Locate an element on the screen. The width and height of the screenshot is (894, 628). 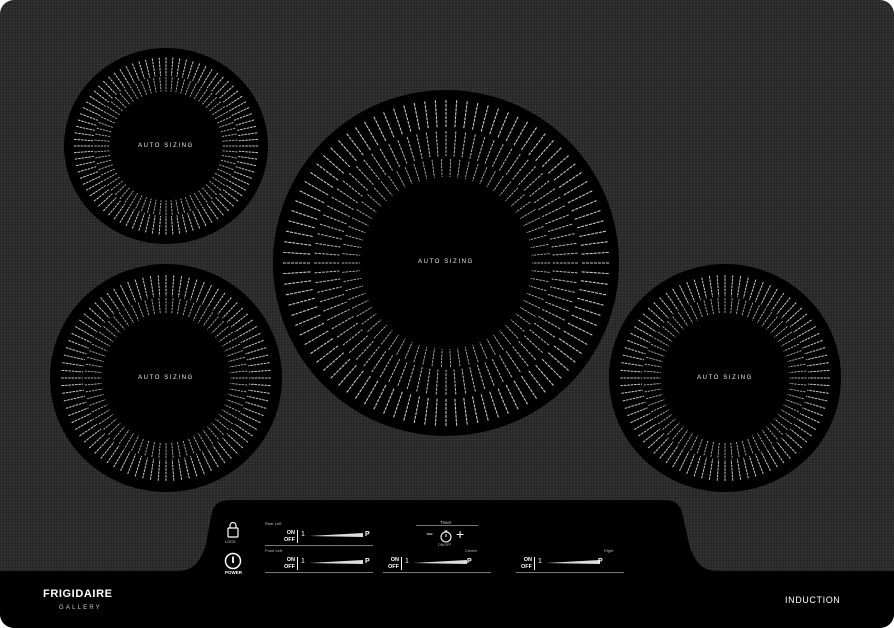
timer-minus-button: − is located at coordinates (429, 534).